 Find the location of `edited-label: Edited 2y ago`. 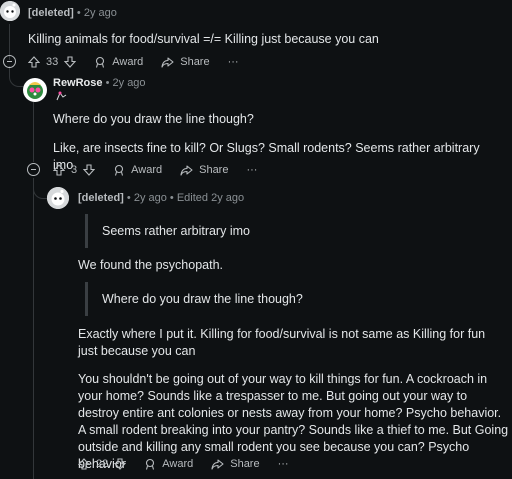

edited-label: Edited 2y ago is located at coordinates (210, 198).